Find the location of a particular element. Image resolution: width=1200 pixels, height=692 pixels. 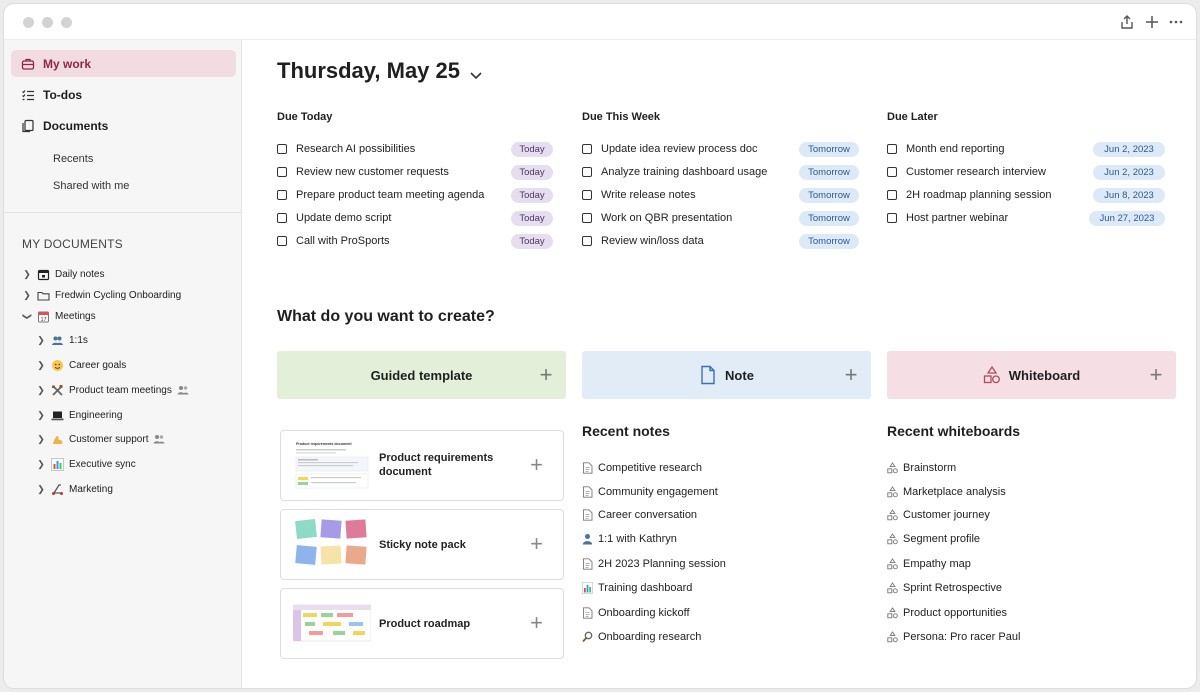

list-item: Sprint Retrospective is located at coordinates (944, 588).